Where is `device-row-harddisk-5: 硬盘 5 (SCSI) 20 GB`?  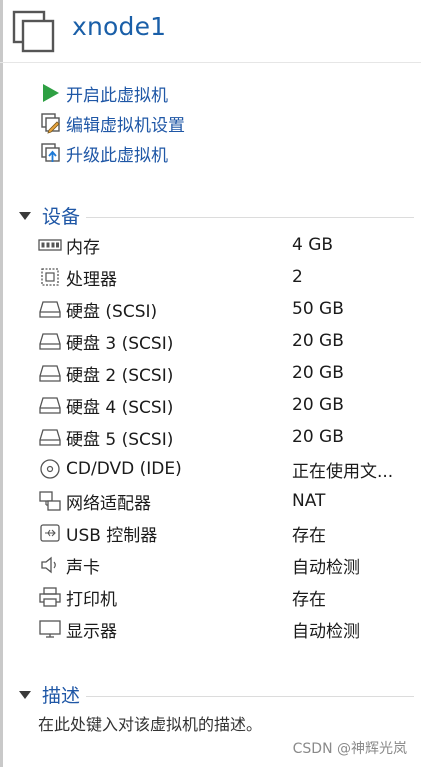 device-row-harddisk-5: 硬盘 5 (SCSI) 20 GB is located at coordinates (228, 437).